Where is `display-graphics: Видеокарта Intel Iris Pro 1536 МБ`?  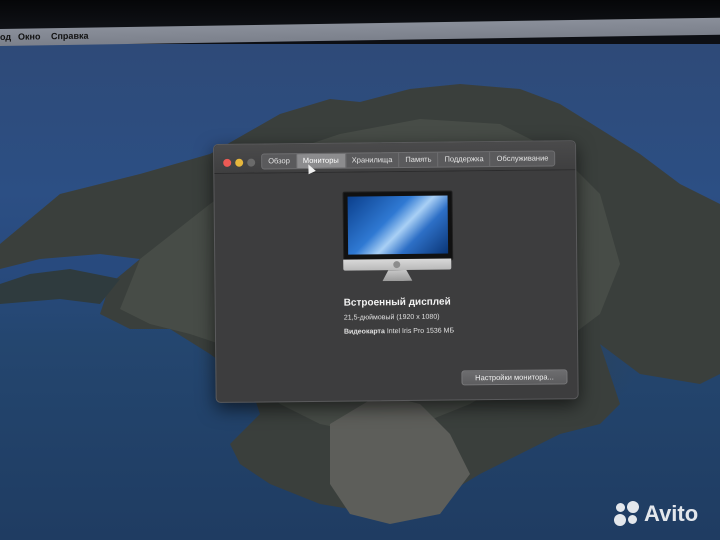 display-graphics: Видеокарта Intel Iris Pro 1536 МБ is located at coordinates (399, 331).